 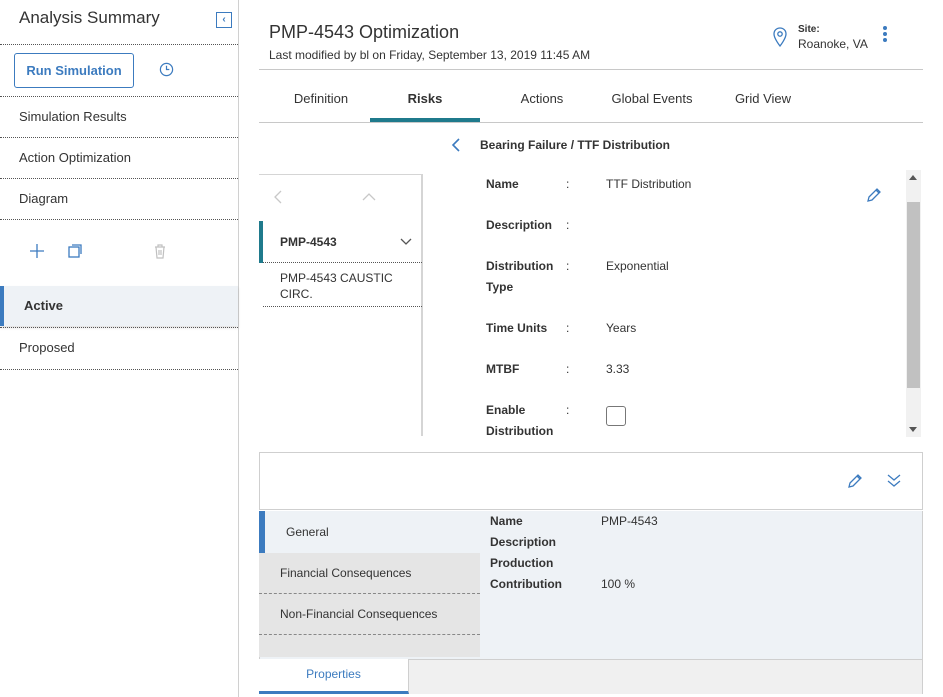 What do you see at coordinates (224, 20) in the screenshot?
I see `collapse-sidebar-icon: ‹` at bounding box center [224, 20].